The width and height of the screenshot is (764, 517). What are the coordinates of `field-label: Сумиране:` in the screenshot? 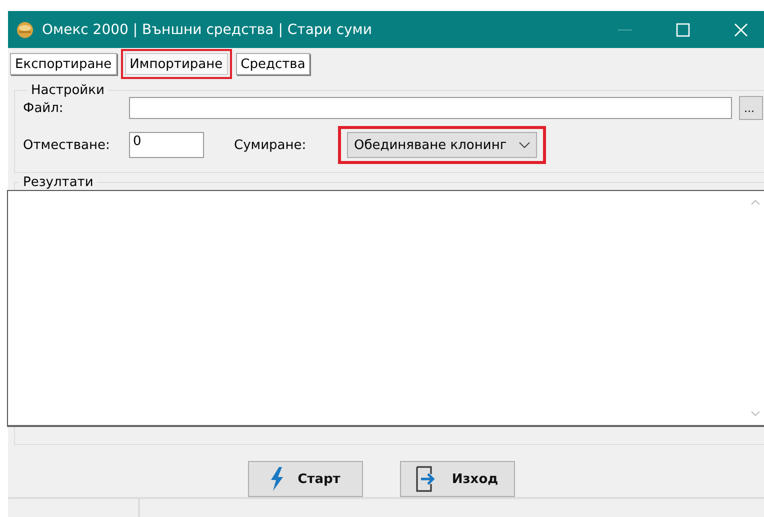 It's located at (271, 145).